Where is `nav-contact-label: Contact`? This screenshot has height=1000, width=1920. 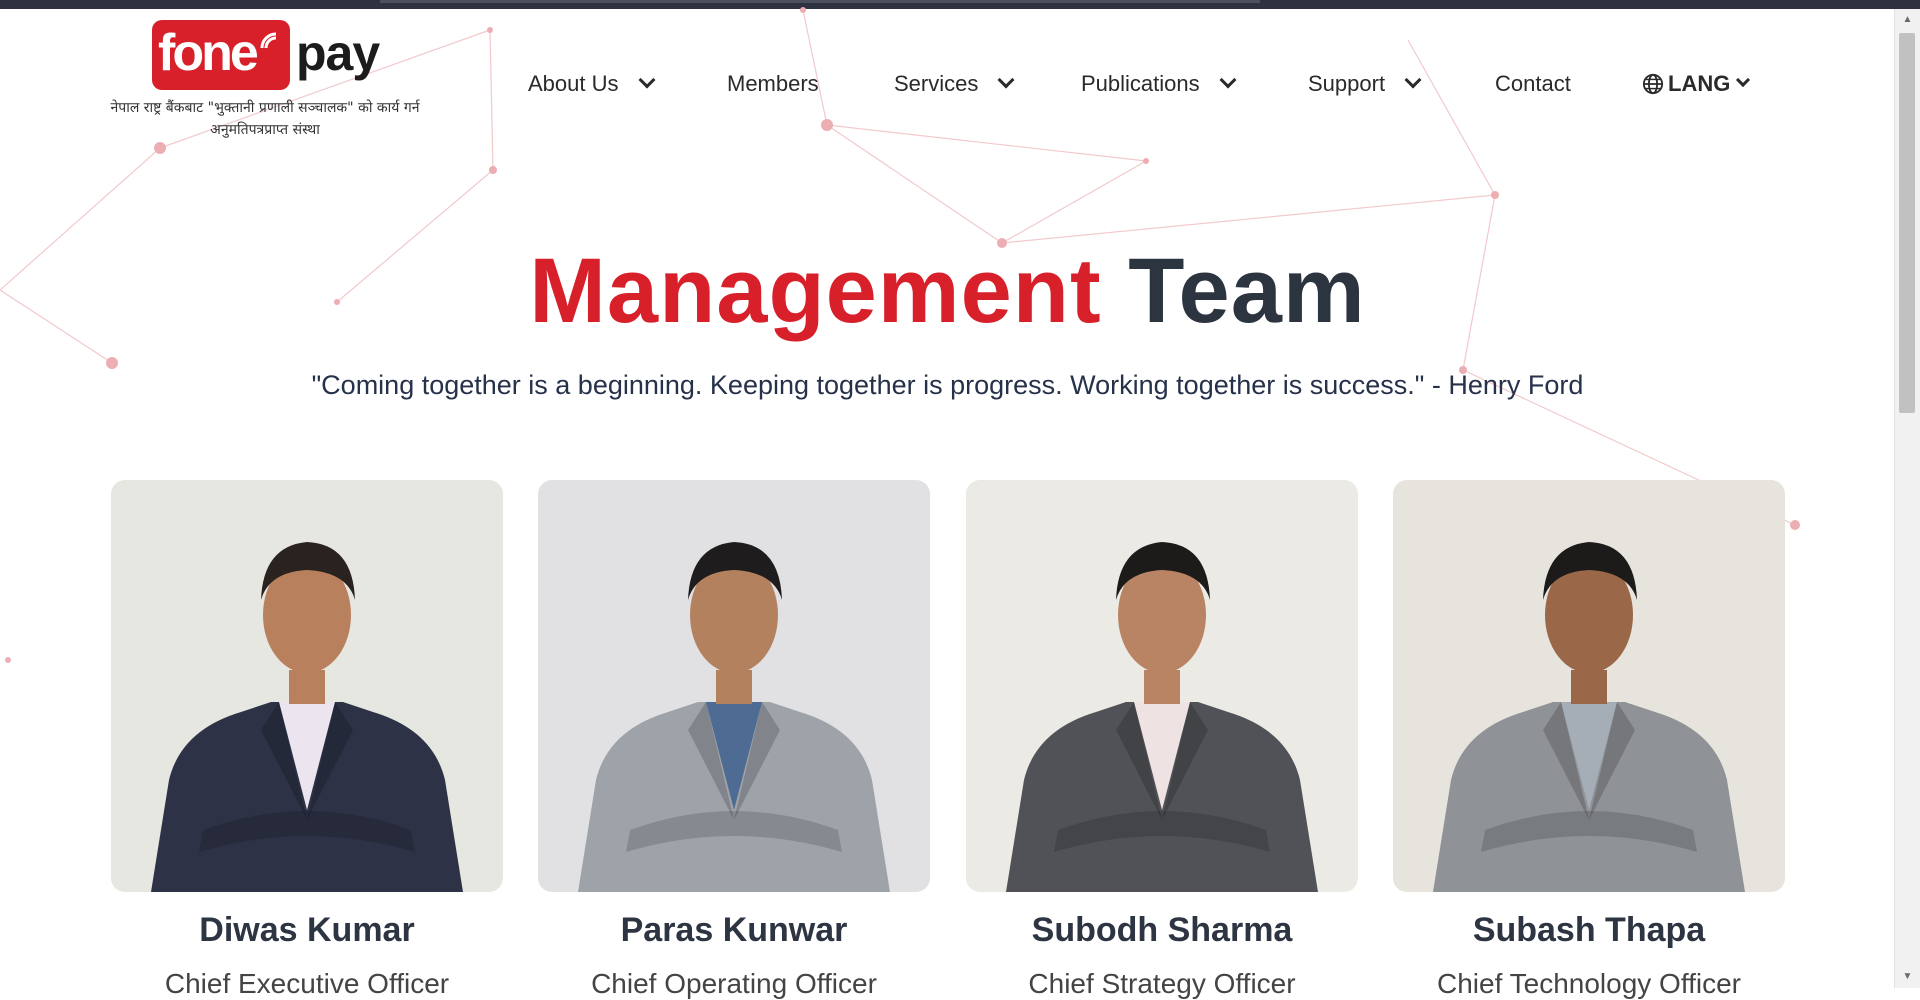
nav-contact-label: Contact is located at coordinates (1533, 83).